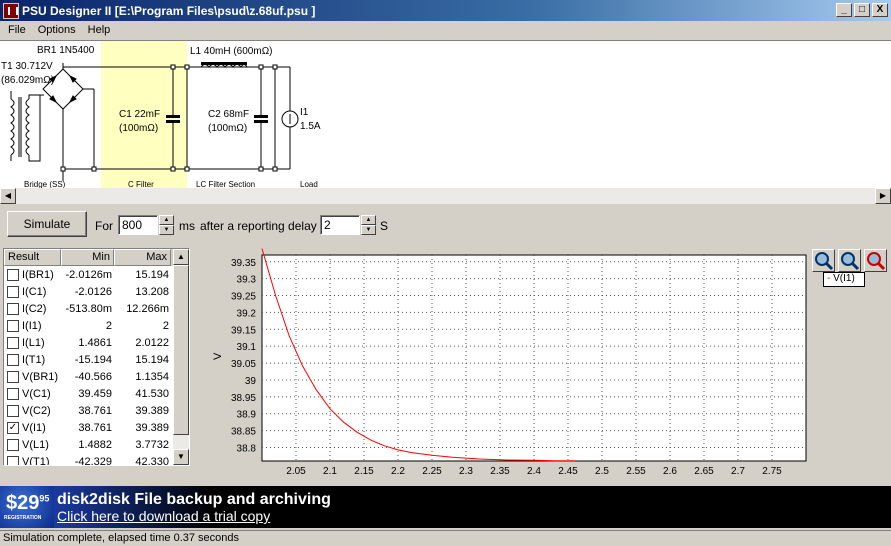 This screenshot has height=546, width=891. What do you see at coordinates (163, 516) in the screenshot?
I see `download-trial-link: Click here to download a trial copy` at bounding box center [163, 516].